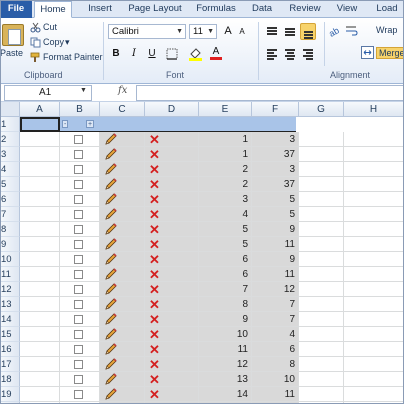 The image size is (404, 404). What do you see at coordinates (10, 349) in the screenshot?
I see `row-header: 16` at bounding box center [10, 349].